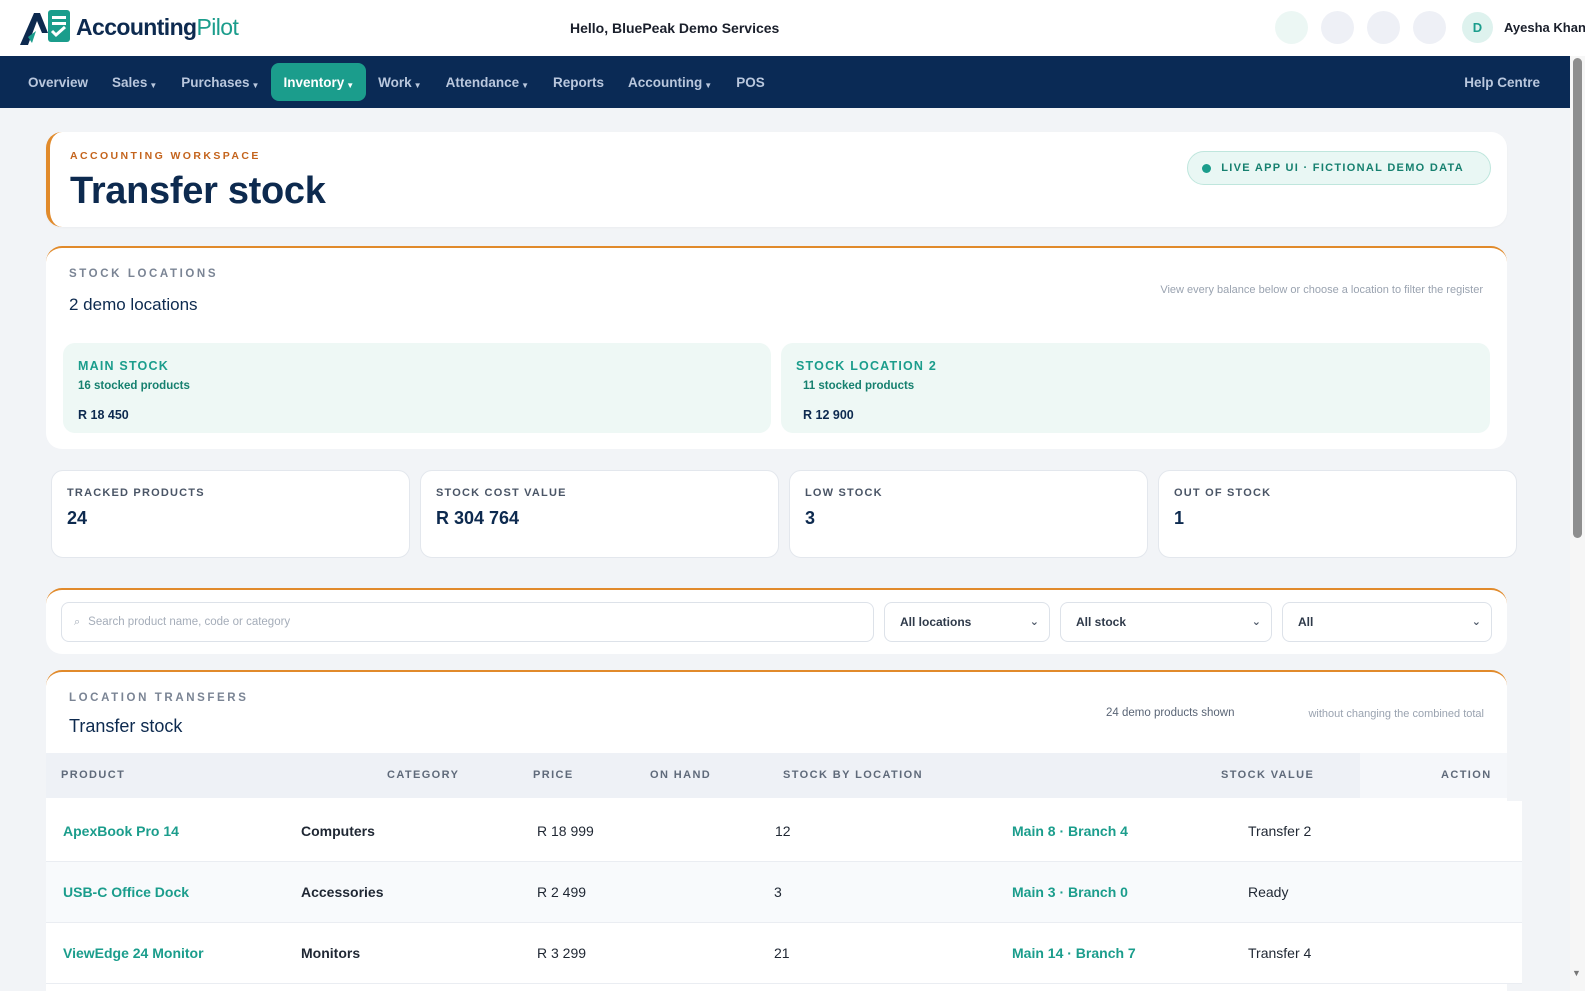 This screenshot has width=1585, height=991. What do you see at coordinates (133, 953) in the screenshot?
I see `product-link: ViewEdge 24 Monitor` at bounding box center [133, 953].